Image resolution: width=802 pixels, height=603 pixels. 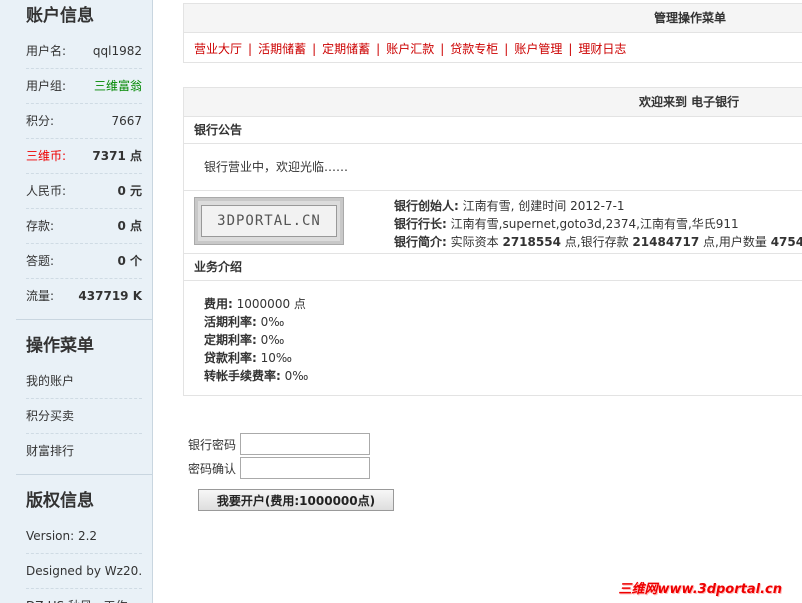 I want to click on management-menu-title: 管理操作菜单, so click(x=690, y=18).